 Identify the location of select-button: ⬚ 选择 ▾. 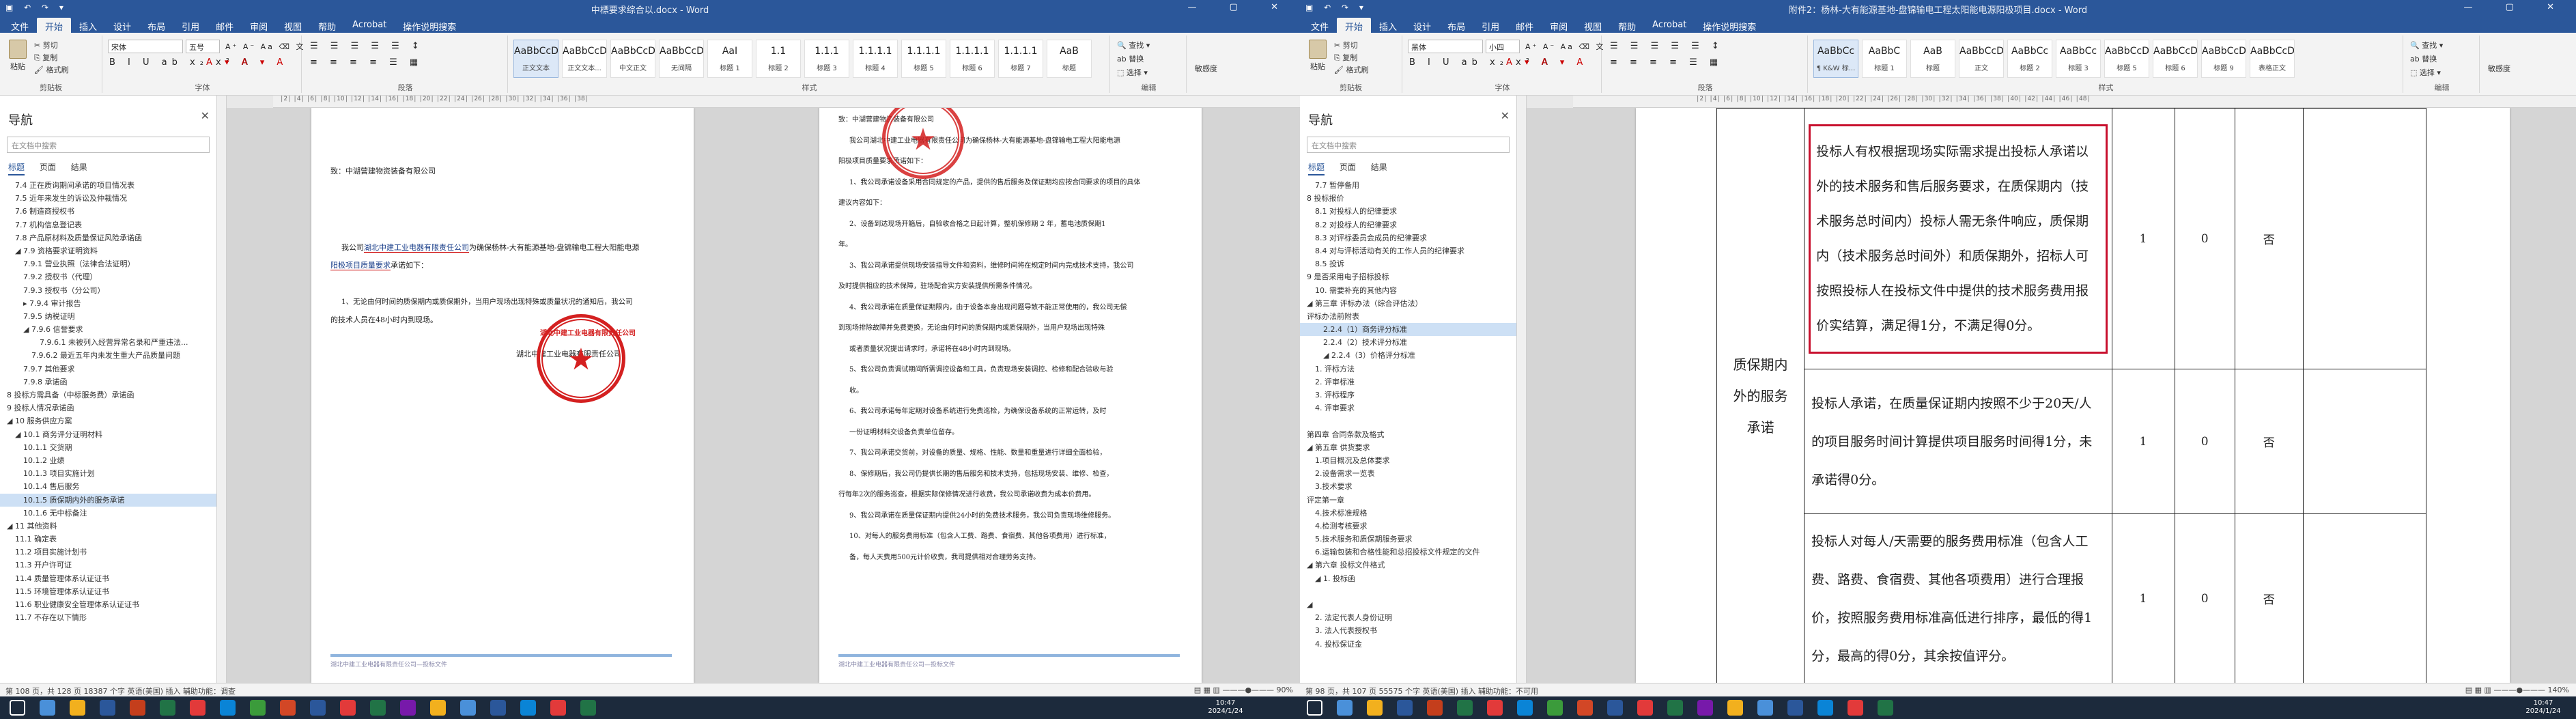
(2425, 72).